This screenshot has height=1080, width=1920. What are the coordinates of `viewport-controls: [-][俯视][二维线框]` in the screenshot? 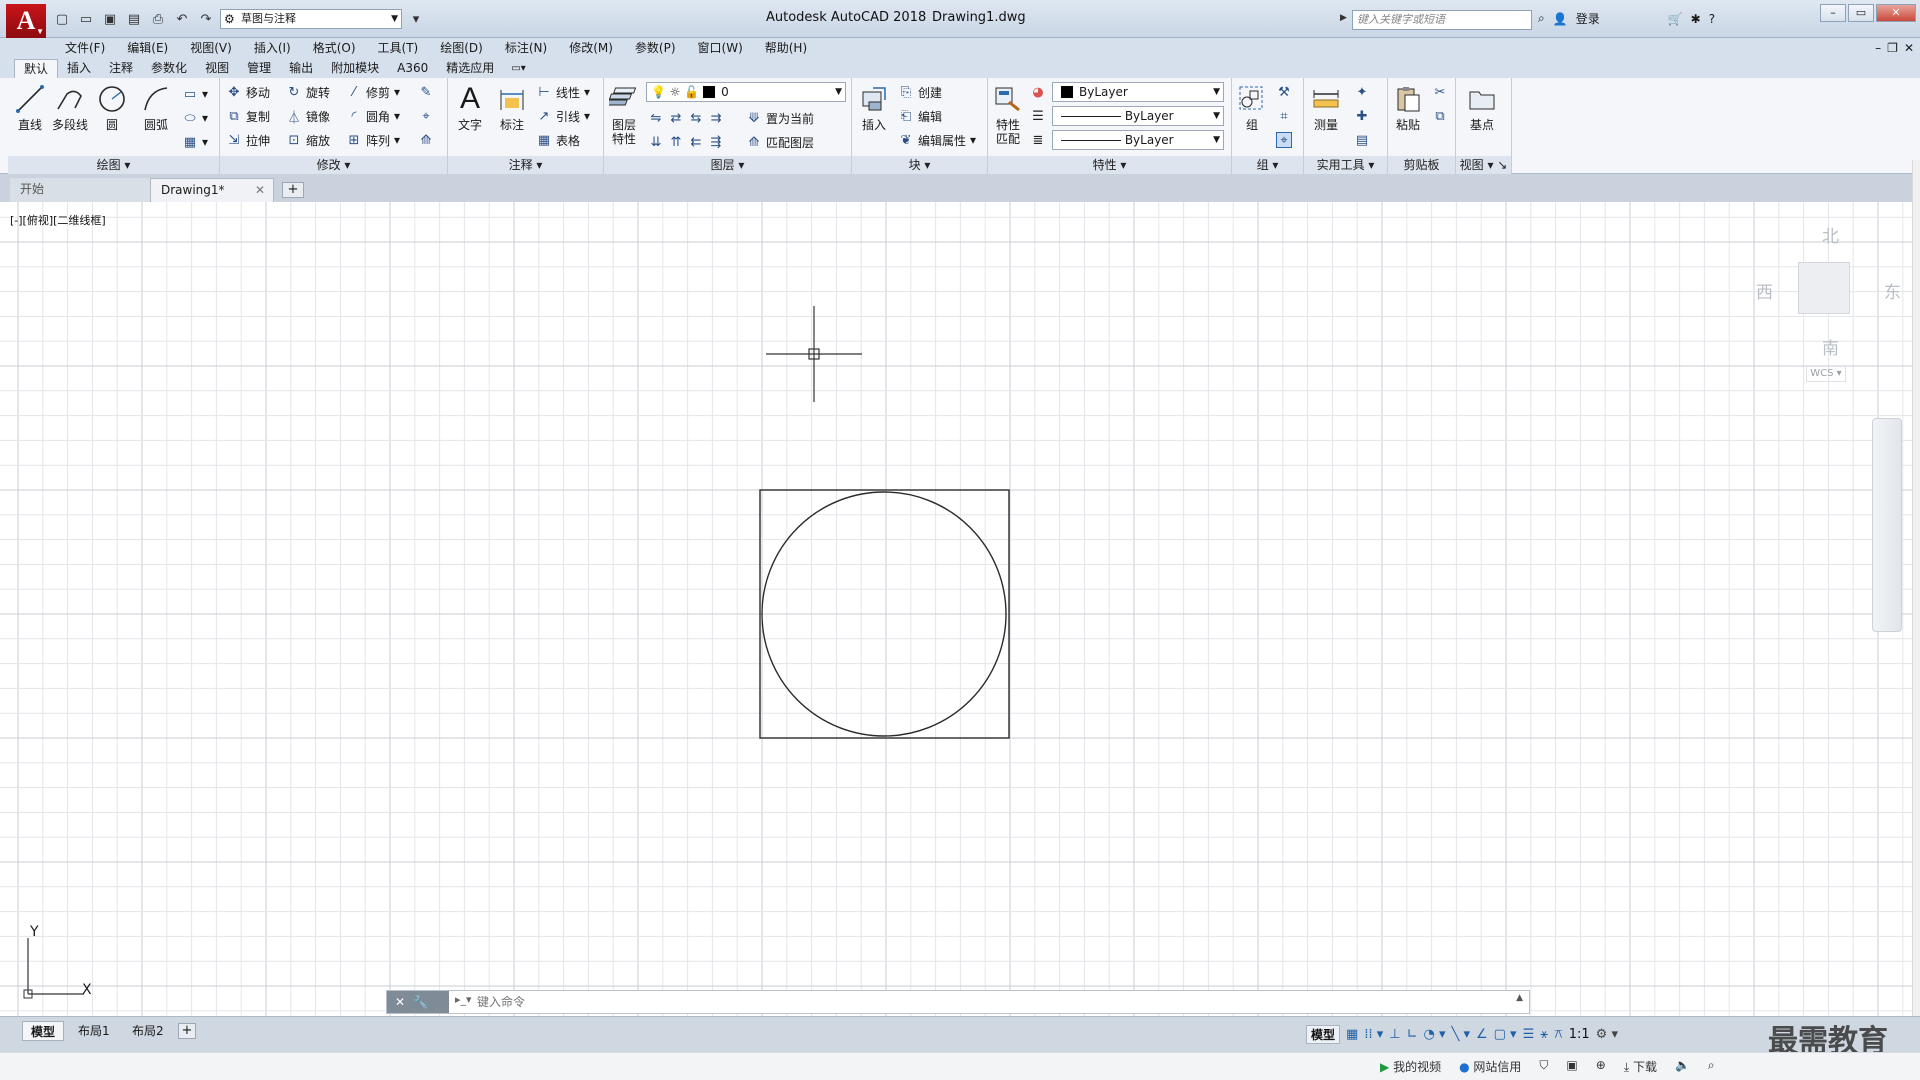 It's located at (58, 220).